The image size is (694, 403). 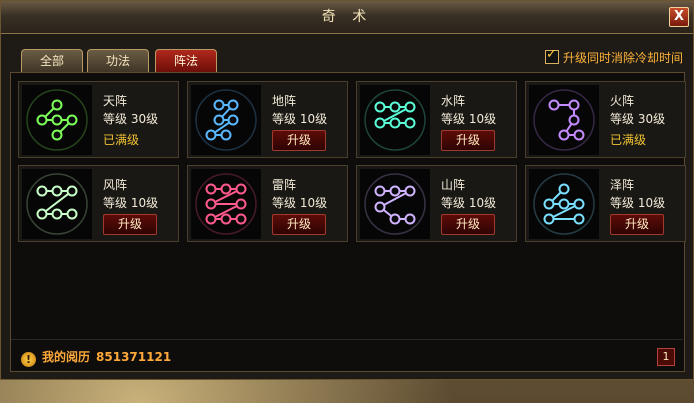 I want to click on formation-card-shui: 水阵 等级 10级 升级, so click(x=436, y=119).